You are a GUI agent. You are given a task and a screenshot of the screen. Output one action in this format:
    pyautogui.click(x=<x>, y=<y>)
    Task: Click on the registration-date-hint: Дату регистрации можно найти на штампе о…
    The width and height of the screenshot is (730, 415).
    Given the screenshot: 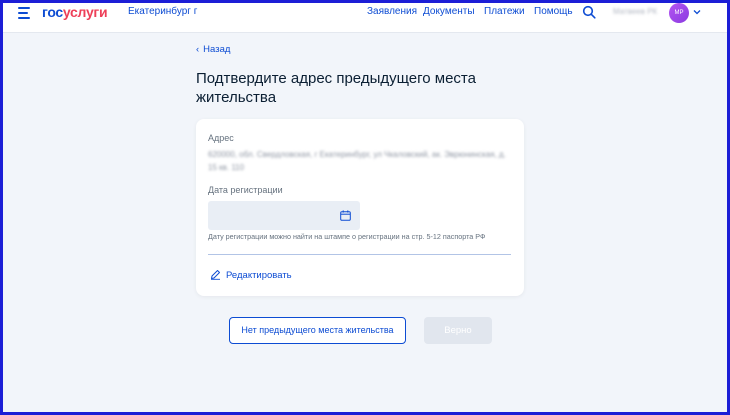 What is the action you would take?
    pyautogui.click(x=347, y=236)
    